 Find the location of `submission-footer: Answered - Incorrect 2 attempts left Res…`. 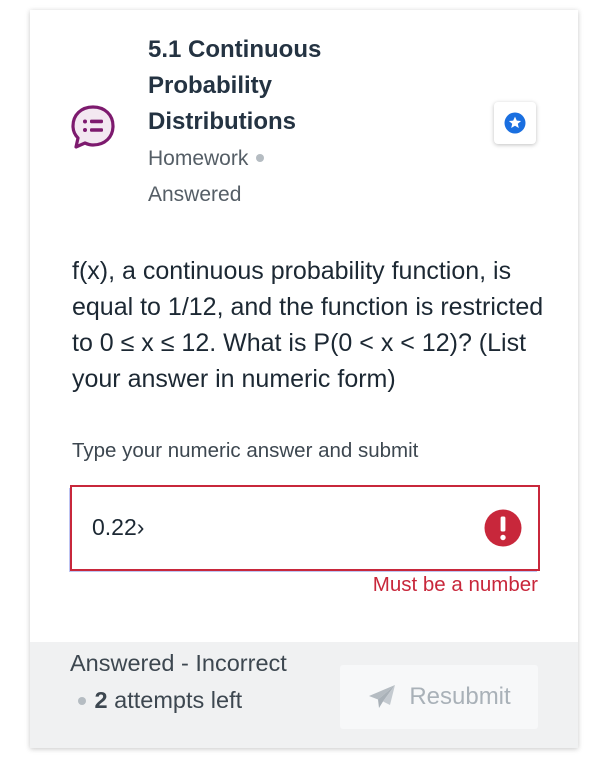

submission-footer: Answered - Incorrect 2 attempts left Res… is located at coordinates (304, 695).